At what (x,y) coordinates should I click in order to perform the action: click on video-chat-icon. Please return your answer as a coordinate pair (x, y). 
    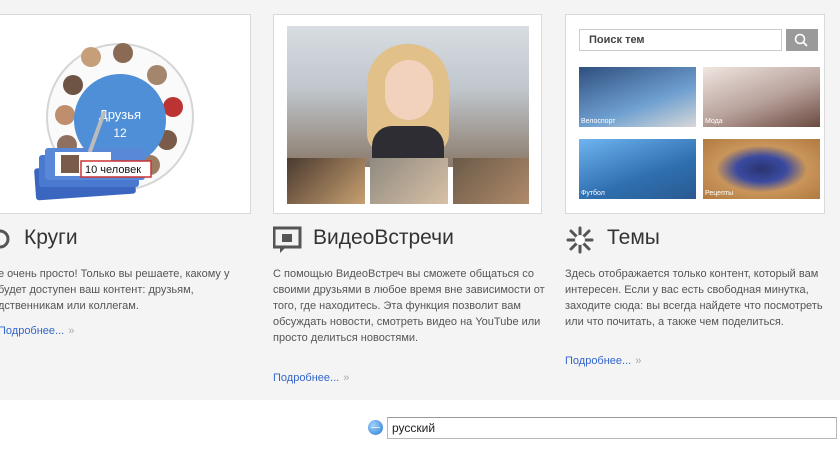
    Looking at the image, I should click on (287, 239).